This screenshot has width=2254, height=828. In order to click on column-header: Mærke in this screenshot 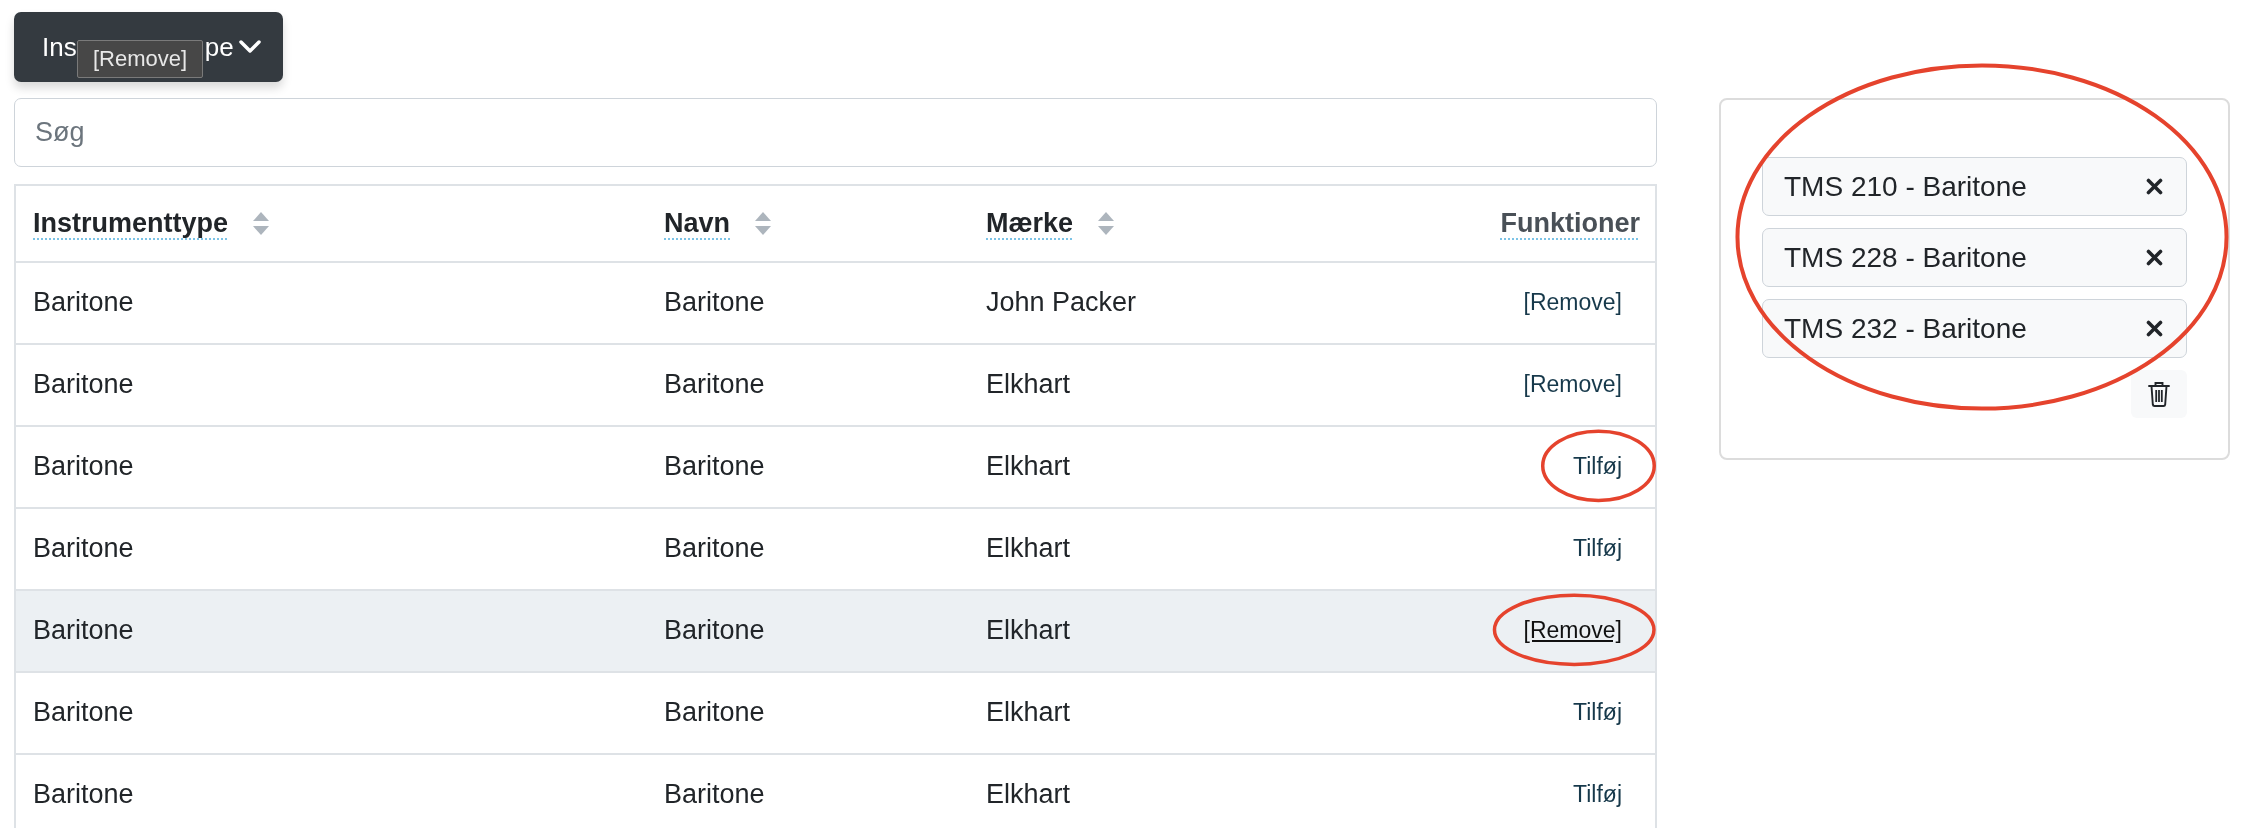, I will do `click(1051, 223)`.